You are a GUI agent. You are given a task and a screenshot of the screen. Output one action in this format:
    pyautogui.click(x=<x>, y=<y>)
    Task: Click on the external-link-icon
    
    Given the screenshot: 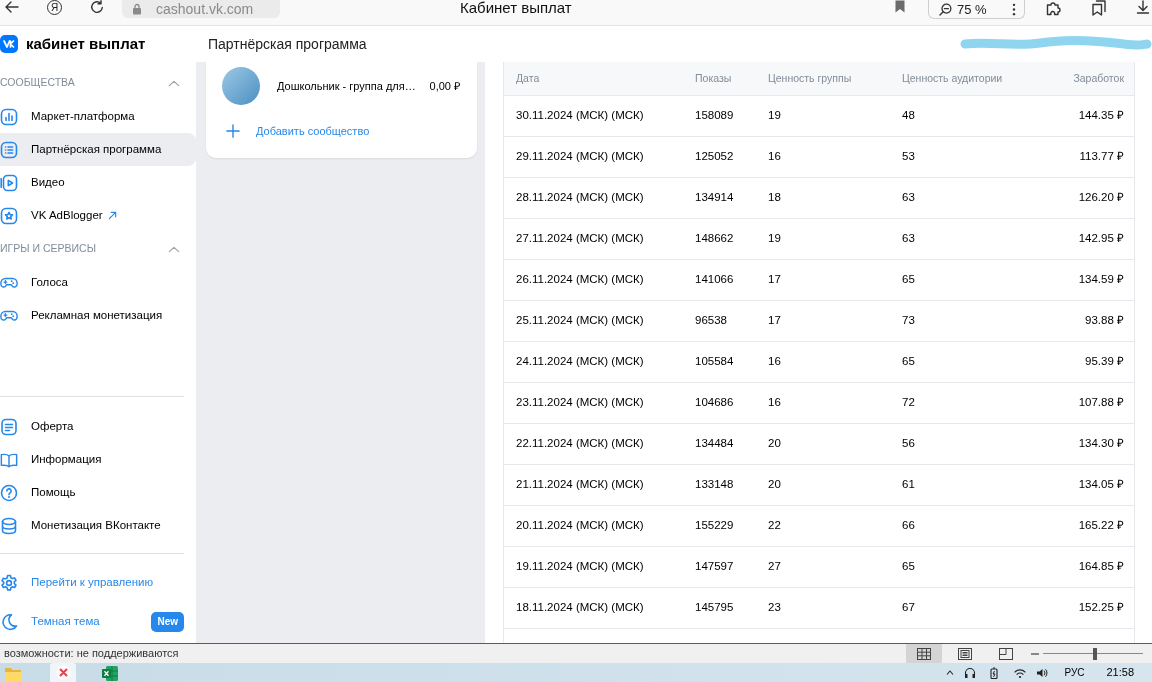 What is the action you would take?
    pyautogui.click(x=112, y=215)
    